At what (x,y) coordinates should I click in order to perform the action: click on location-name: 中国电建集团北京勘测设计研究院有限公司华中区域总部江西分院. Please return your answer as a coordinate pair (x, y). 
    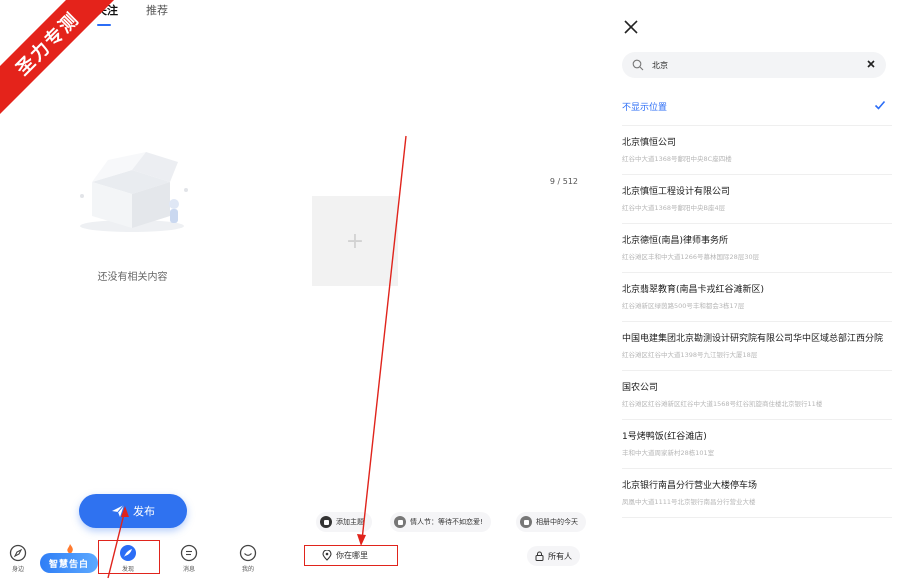
    Looking at the image, I should click on (753, 339).